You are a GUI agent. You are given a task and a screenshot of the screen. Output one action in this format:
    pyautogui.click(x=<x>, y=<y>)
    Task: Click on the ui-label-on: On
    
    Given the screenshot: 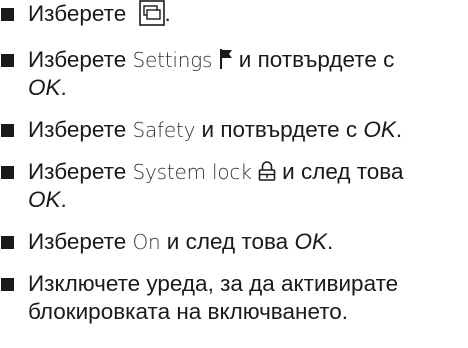 What is the action you would take?
    pyautogui.click(x=146, y=242)
    